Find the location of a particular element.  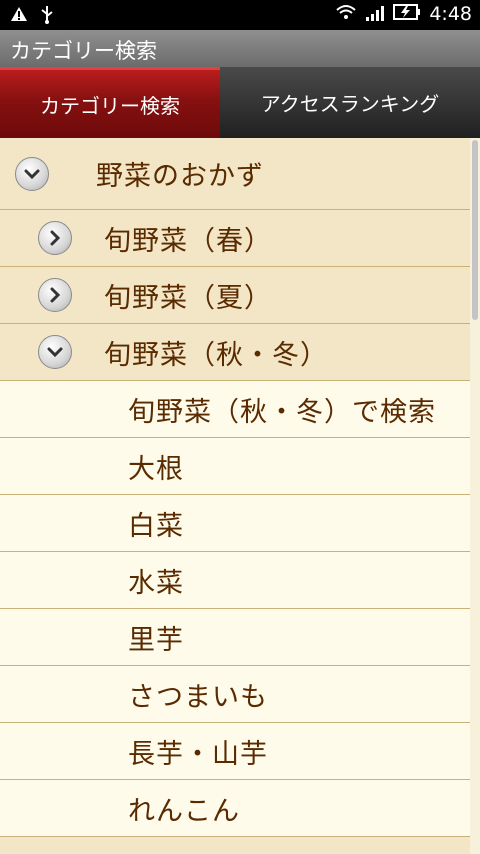

list-item: 里芋 is located at coordinates (235, 637).